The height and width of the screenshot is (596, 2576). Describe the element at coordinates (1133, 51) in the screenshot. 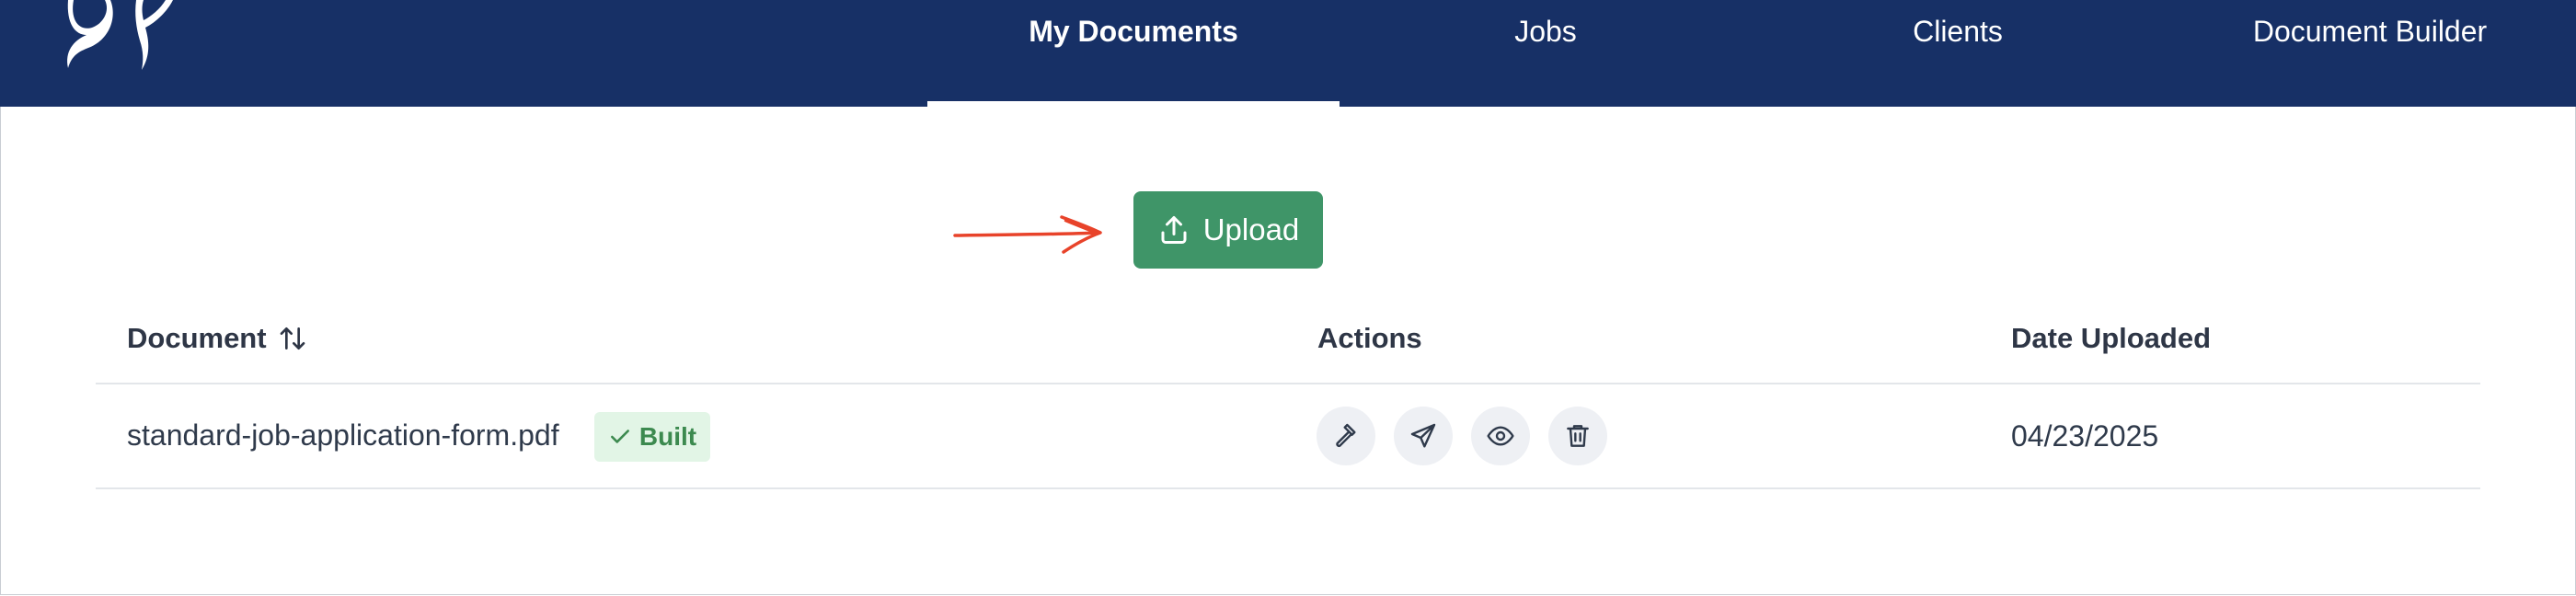

I see `tab-my-documents: My Documents` at that location.